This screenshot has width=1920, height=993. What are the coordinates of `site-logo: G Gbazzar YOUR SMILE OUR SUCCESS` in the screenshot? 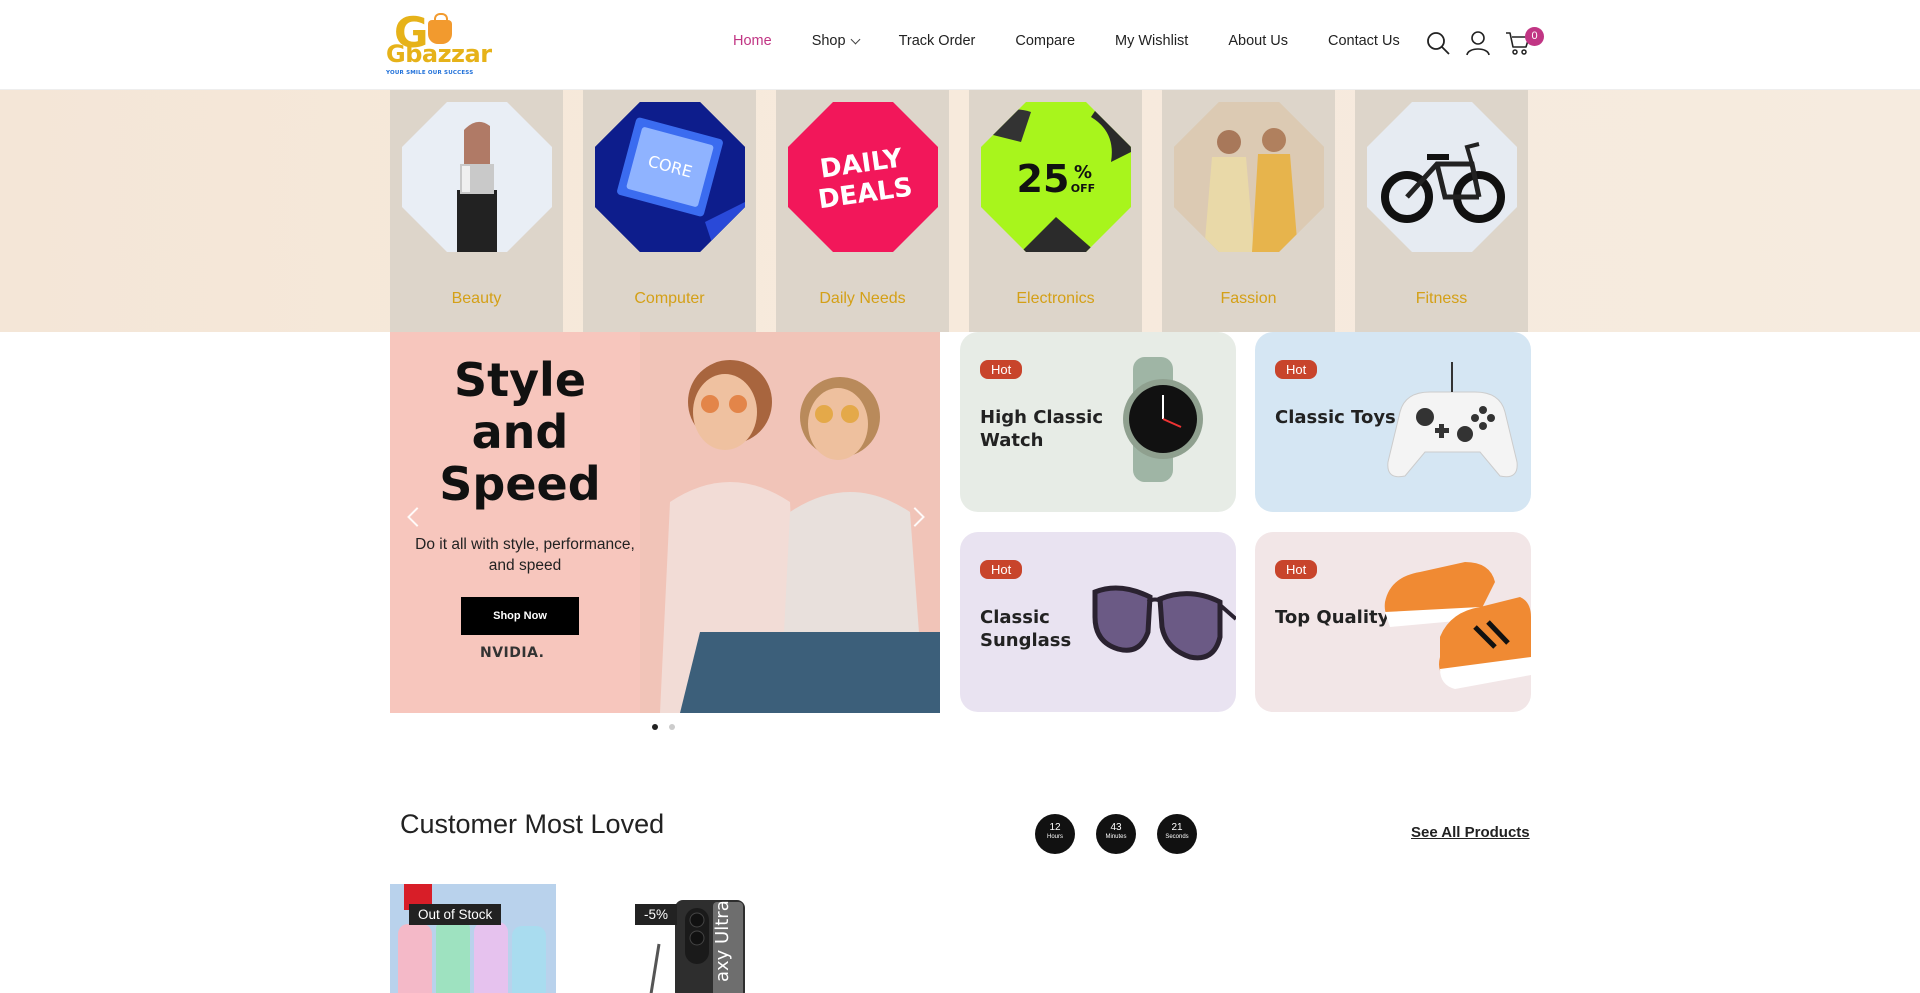 It's located at (439, 44).